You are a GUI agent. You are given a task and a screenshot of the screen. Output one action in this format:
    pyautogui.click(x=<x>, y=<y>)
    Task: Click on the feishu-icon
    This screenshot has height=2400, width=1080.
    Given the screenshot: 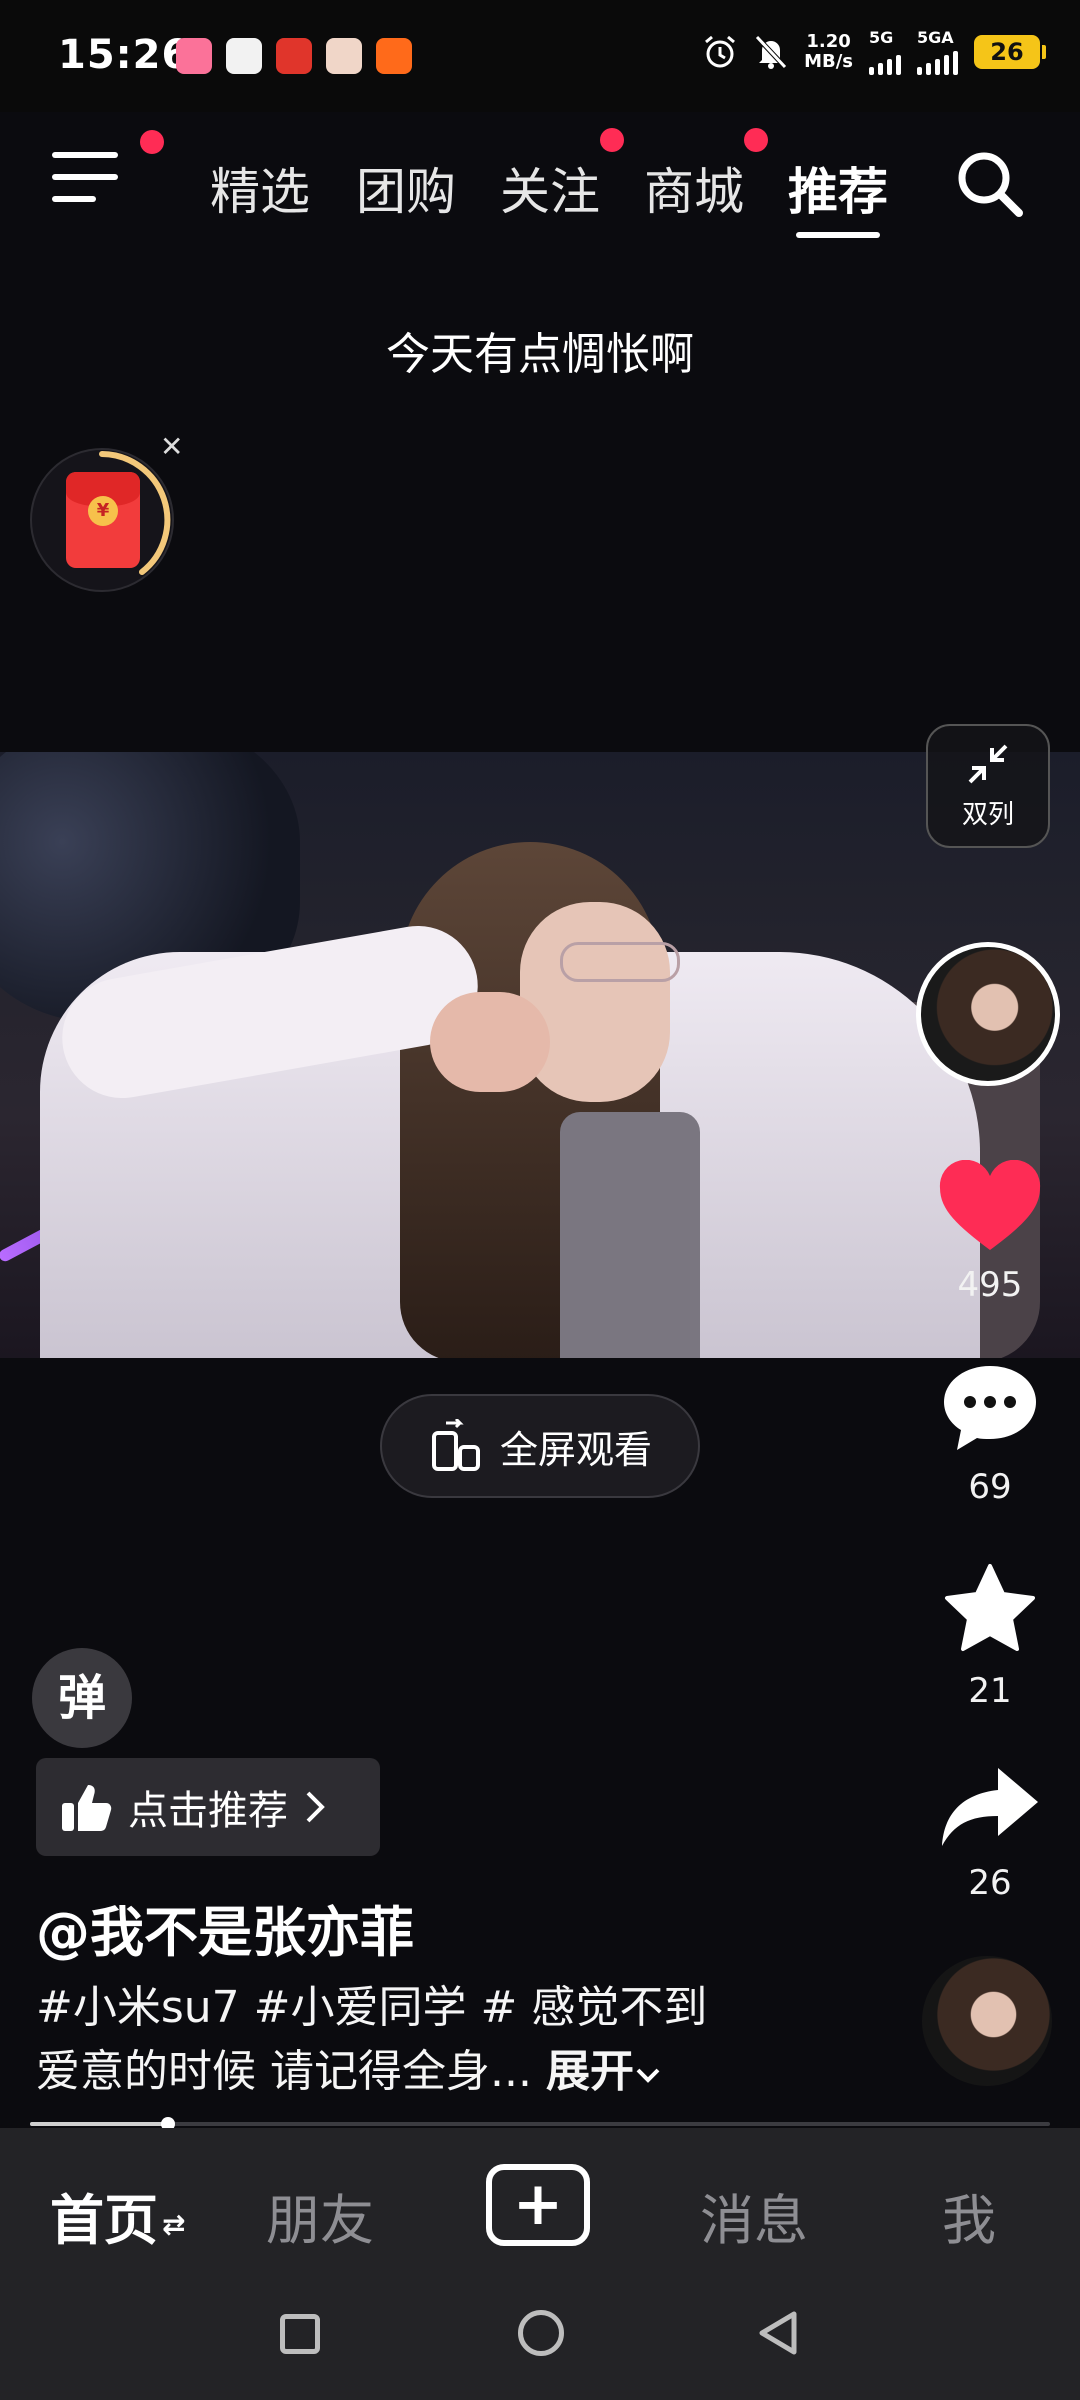 What is the action you would take?
    pyautogui.click(x=394, y=56)
    